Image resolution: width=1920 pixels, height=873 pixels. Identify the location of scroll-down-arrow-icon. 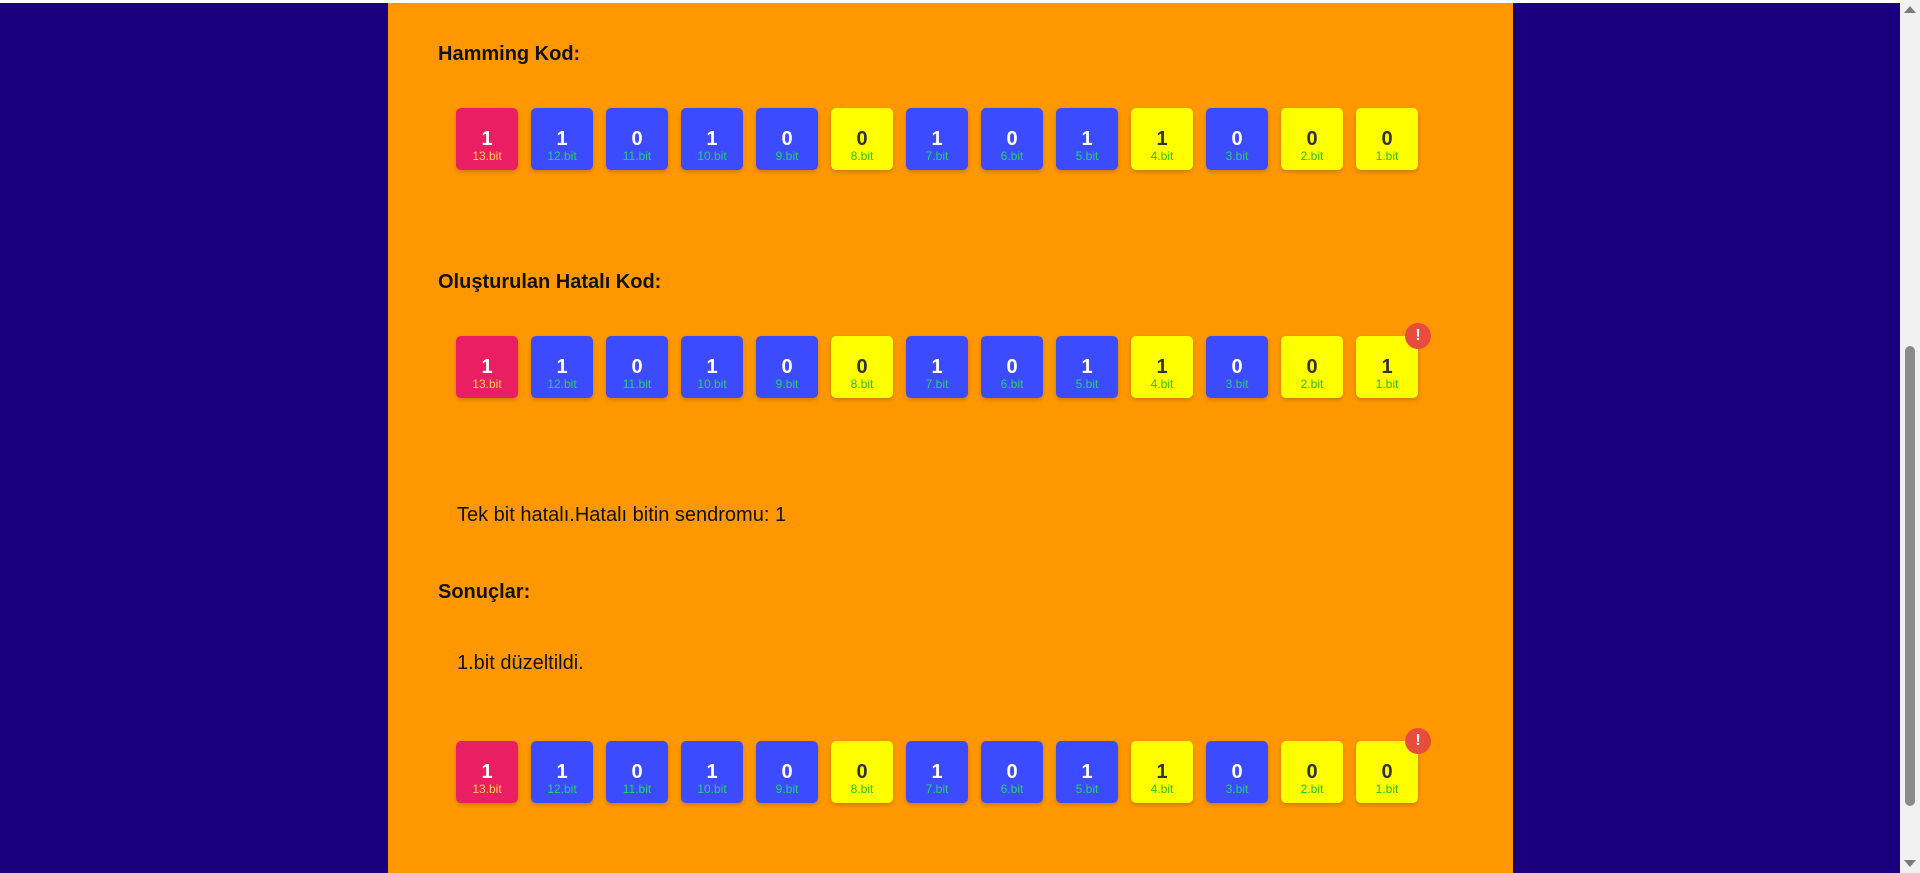
(1910, 863).